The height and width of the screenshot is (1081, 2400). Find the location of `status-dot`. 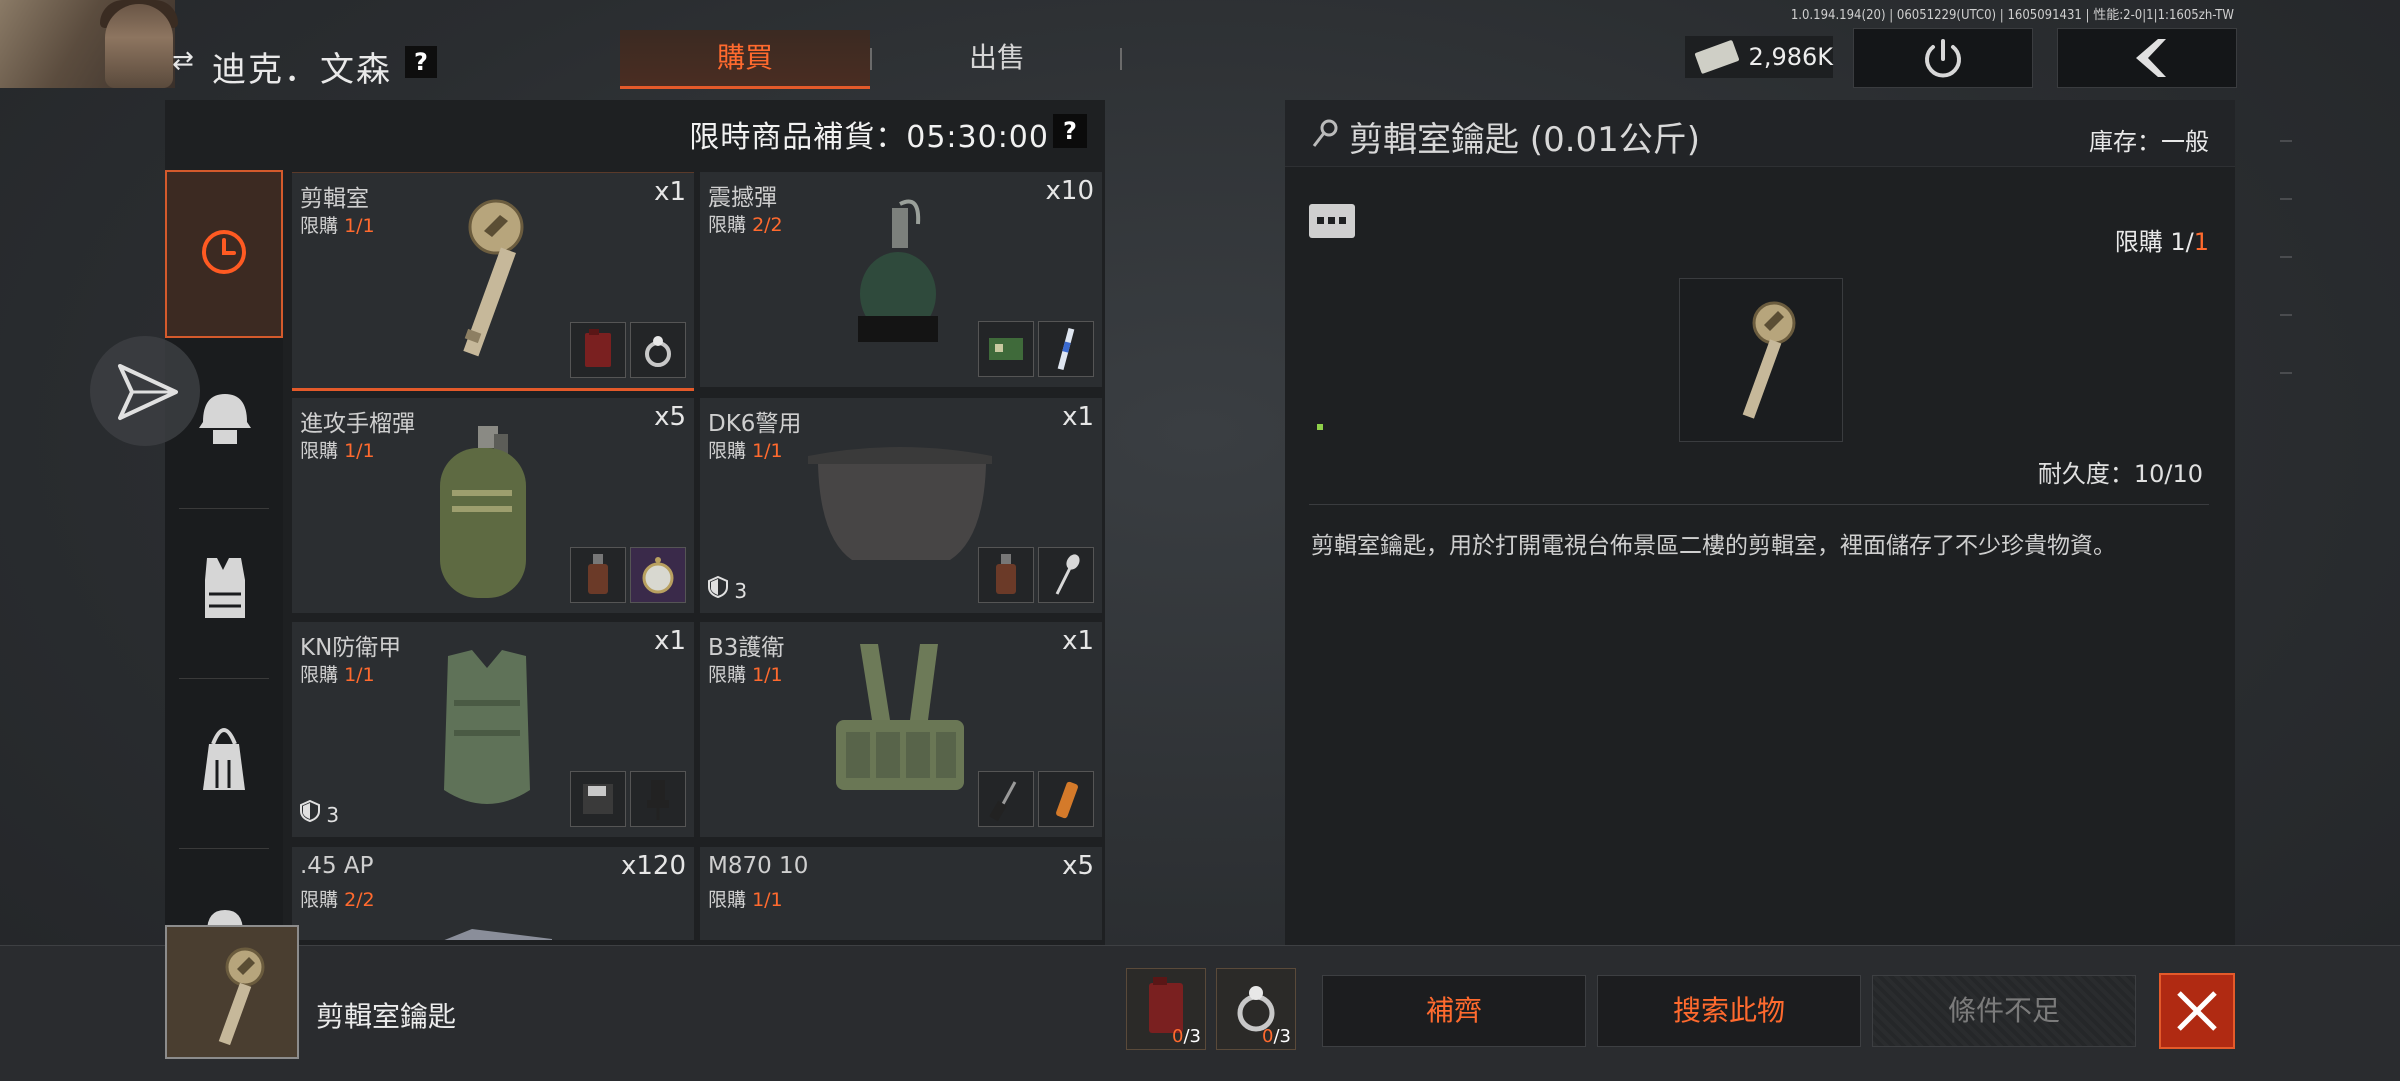

status-dot is located at coordinates (1320, 427).